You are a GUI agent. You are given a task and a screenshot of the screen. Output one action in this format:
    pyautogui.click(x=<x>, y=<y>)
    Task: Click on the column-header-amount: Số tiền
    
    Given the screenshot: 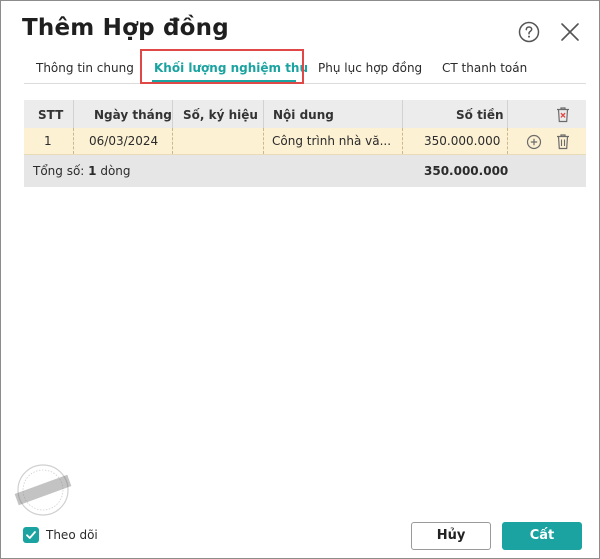 What is the action you would take?
    pyautogui.click(x=480, y=115)
    